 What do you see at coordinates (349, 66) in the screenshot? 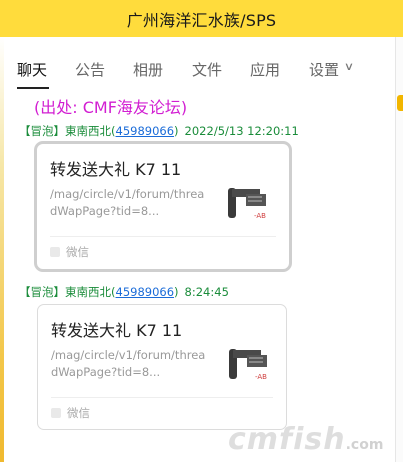
I see `chevron-down-icon: ∨` at bounding box center [349, 66].